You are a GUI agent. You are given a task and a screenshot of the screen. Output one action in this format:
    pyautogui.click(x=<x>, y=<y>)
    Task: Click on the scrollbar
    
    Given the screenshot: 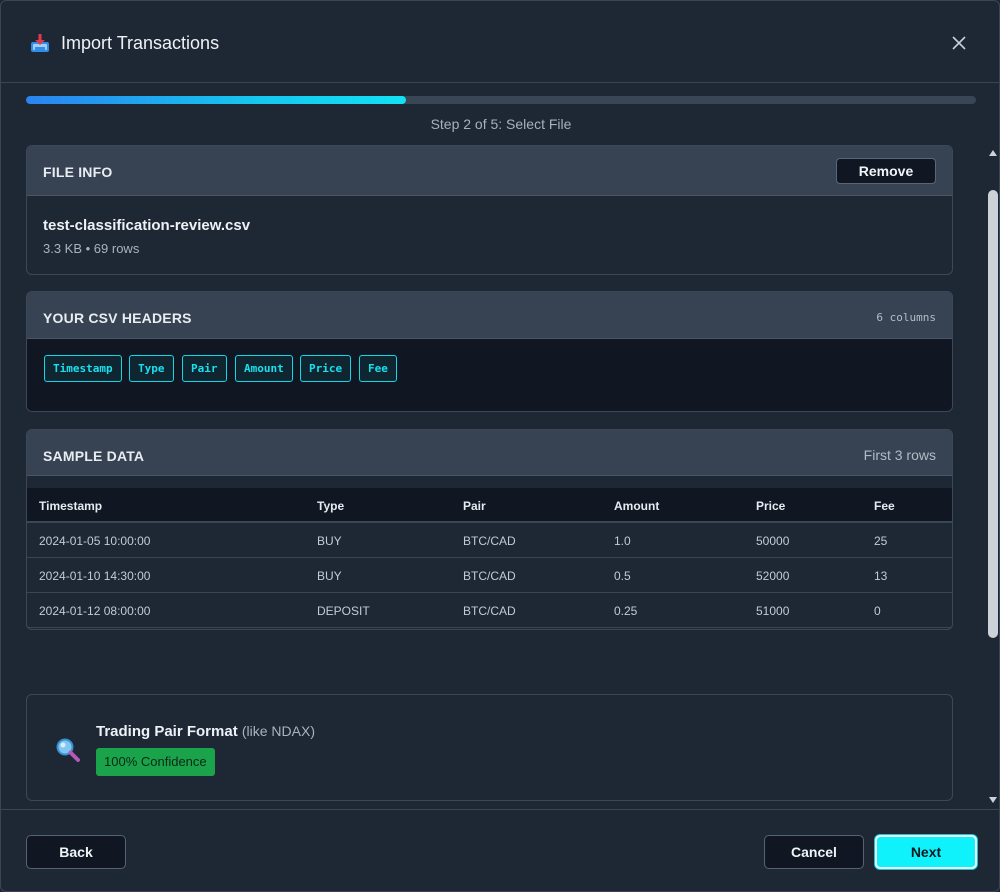 What is the action you would take?
    pyautogui.click(x=993, y=477)
    